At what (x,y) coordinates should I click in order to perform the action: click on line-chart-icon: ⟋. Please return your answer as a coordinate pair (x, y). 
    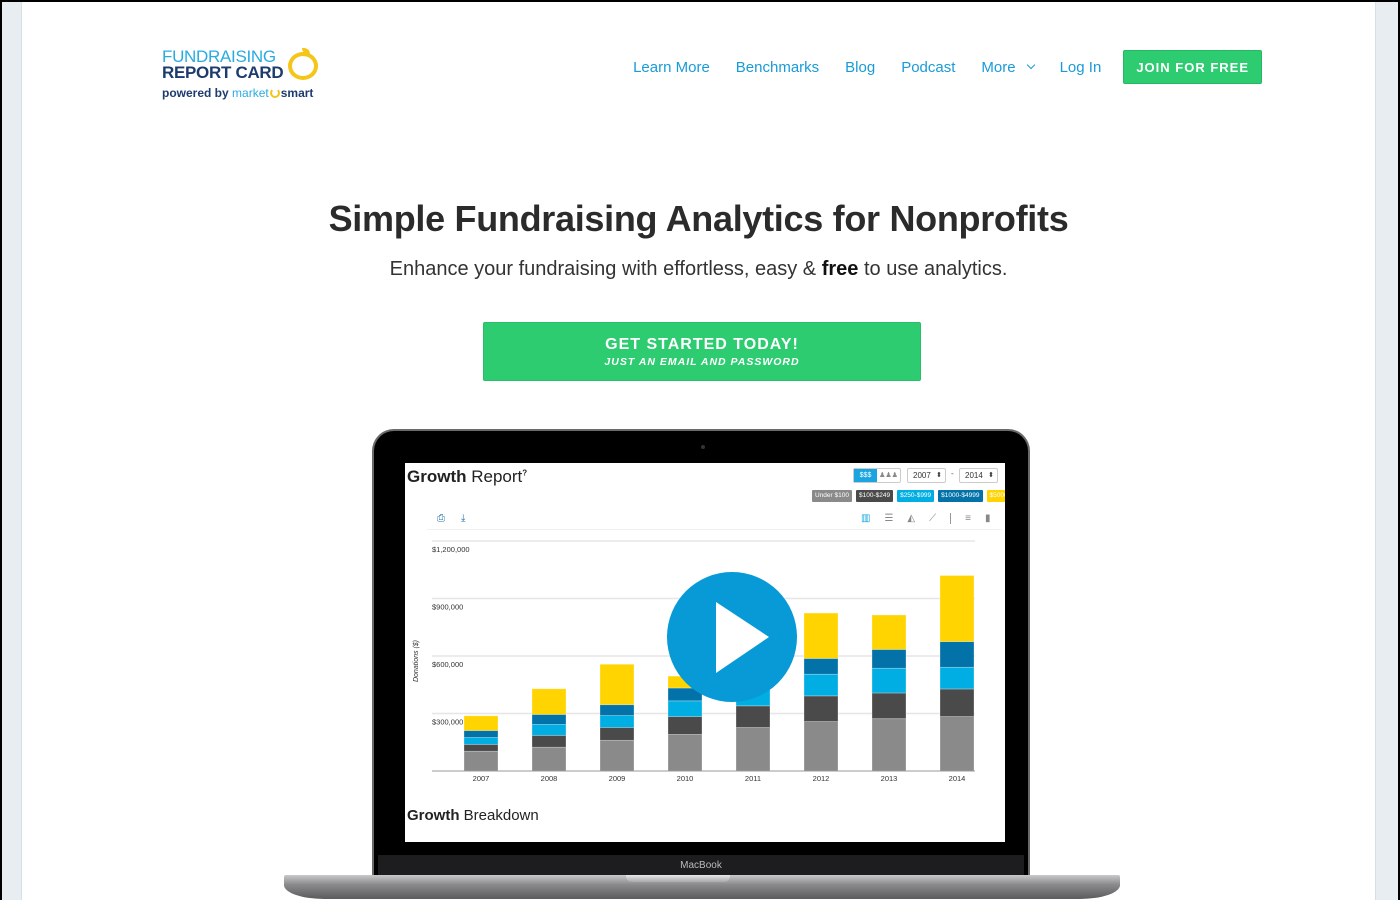
    Looking at the image, I should click on (932, 518).